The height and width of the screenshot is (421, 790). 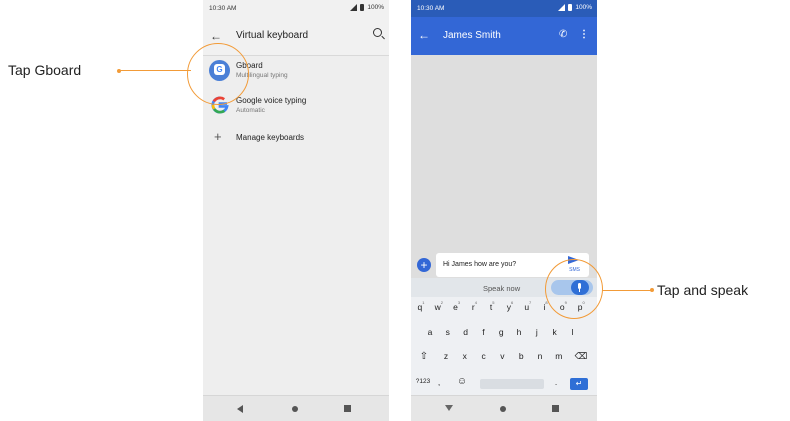 What do you see at coordinates (457, 306) in the screenshot?
I see `key-e: e3` at bounding box center [457, 306].